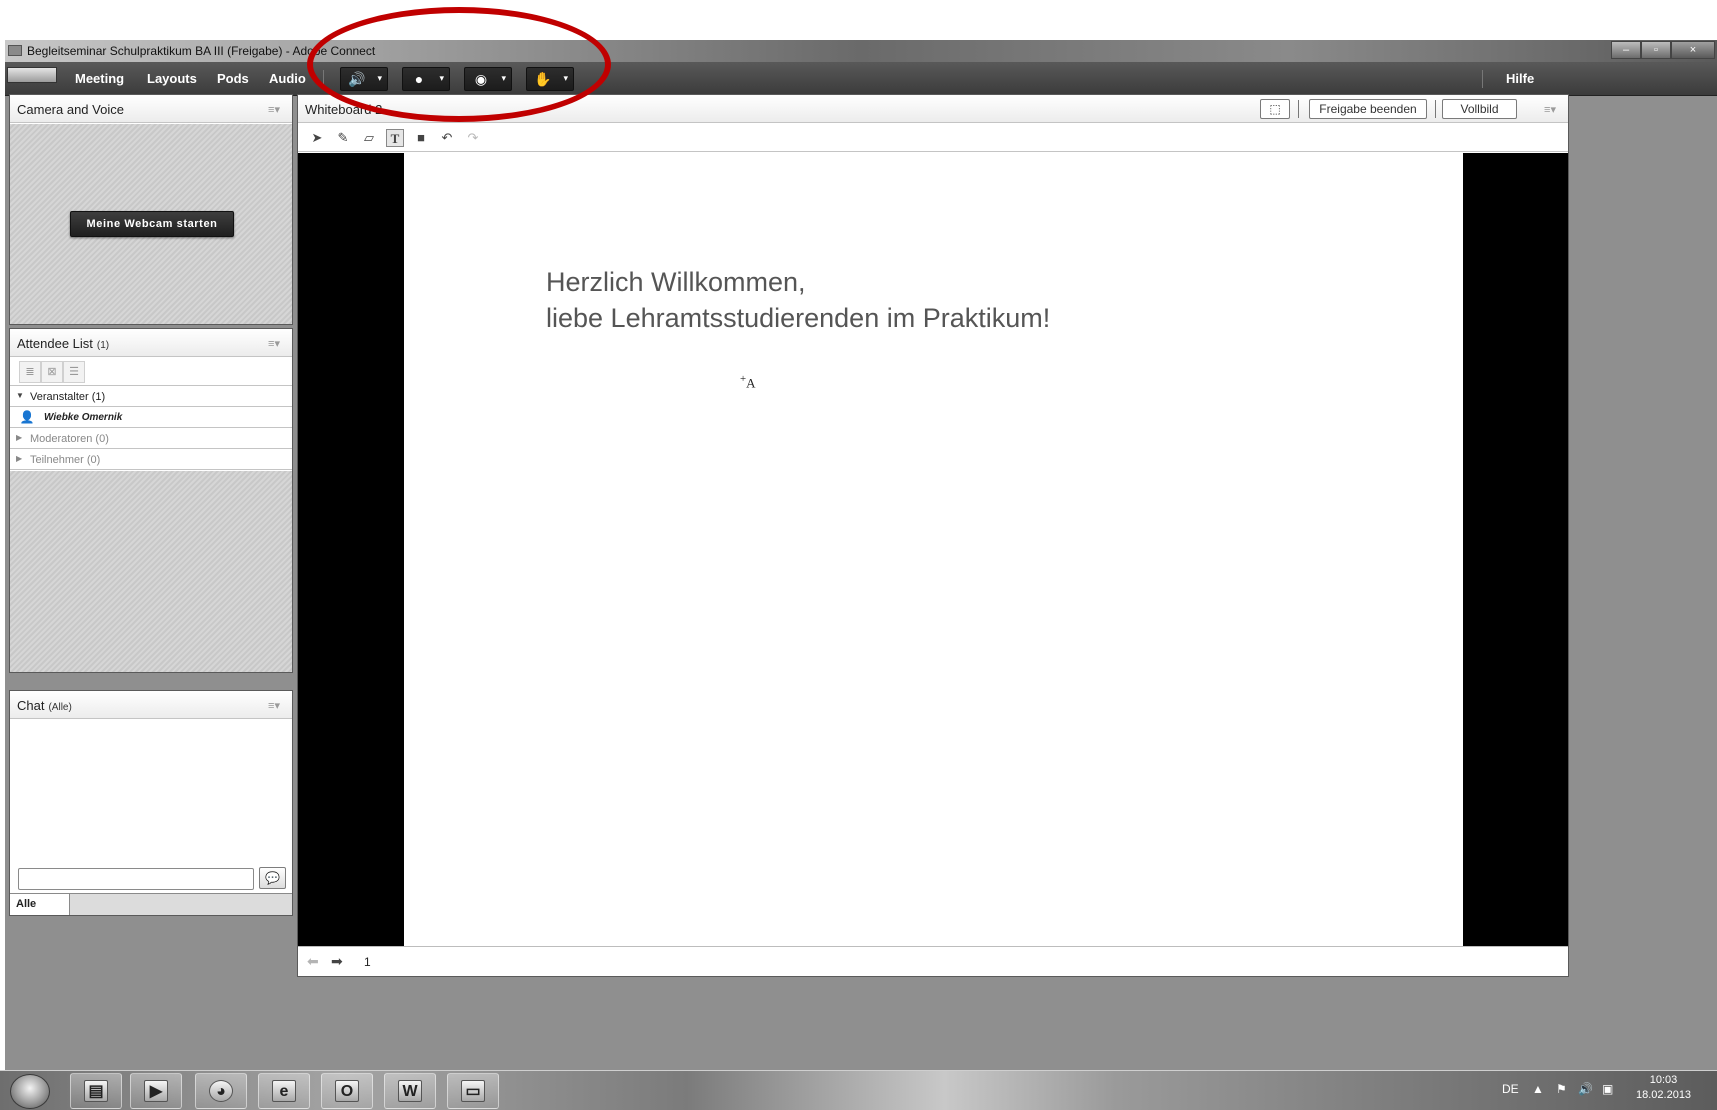  What do you see at coordinates (30, 372) in the screenshot?
I see `list-view-icon: ≣` at bounding box center [30, 372].